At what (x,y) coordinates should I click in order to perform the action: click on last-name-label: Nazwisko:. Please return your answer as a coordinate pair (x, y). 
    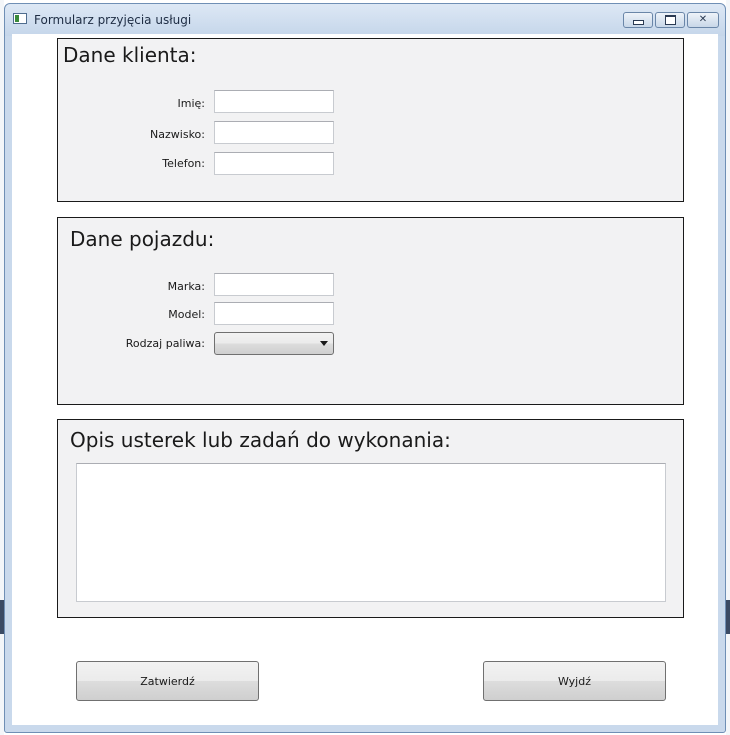
    Looking at the image, I should click on (177, 134).